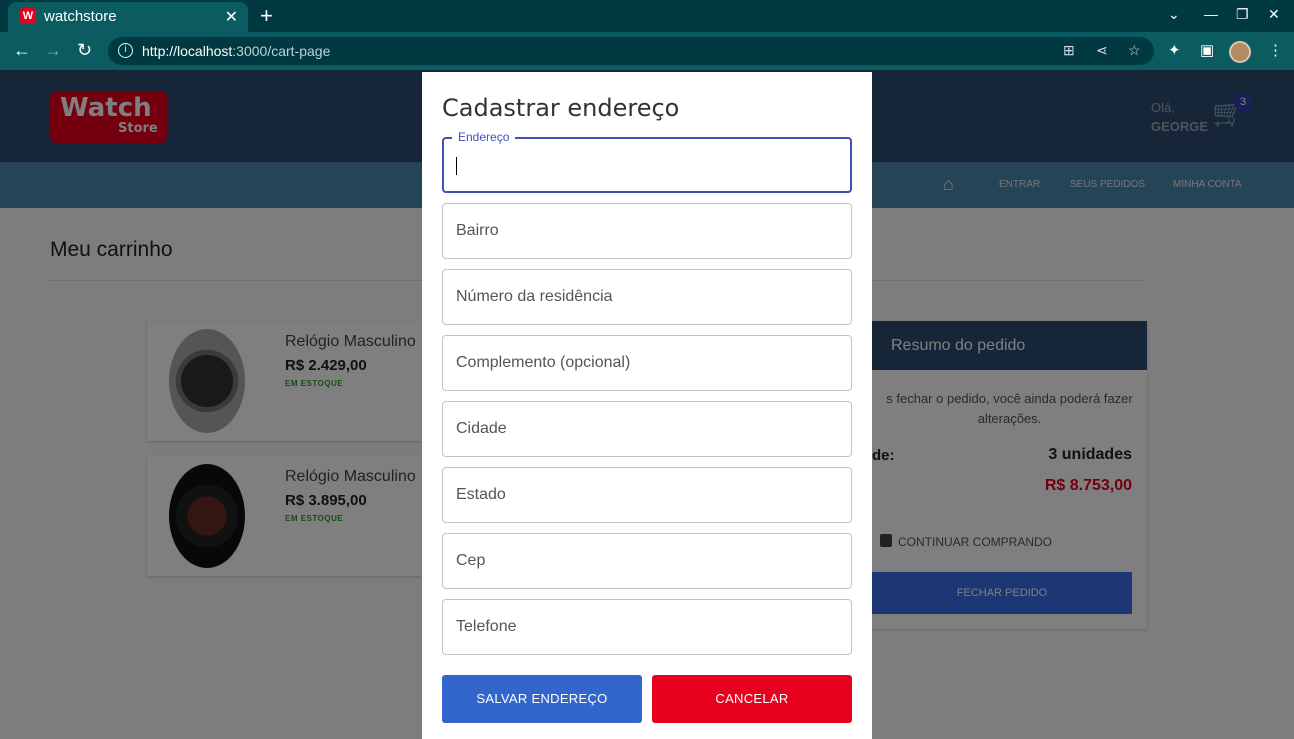 This screenshot has height=739, width=1294. What do you see at coordinates (647, 495) in the screenshot?
I see `estado-field: Estado` at bounding box center [647, 495].